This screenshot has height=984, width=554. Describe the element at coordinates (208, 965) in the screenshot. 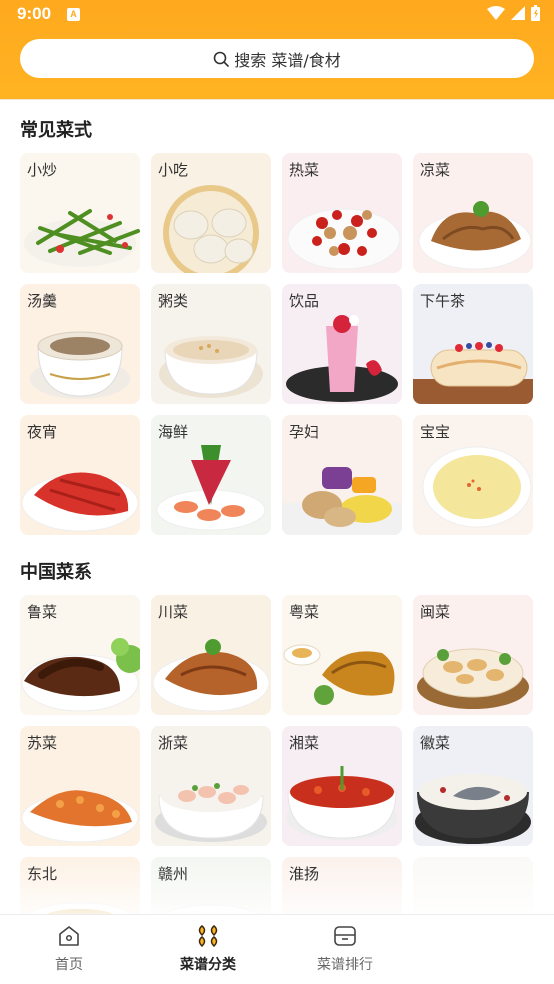

I see `nav-category-label: 菜谱分类` at that location.